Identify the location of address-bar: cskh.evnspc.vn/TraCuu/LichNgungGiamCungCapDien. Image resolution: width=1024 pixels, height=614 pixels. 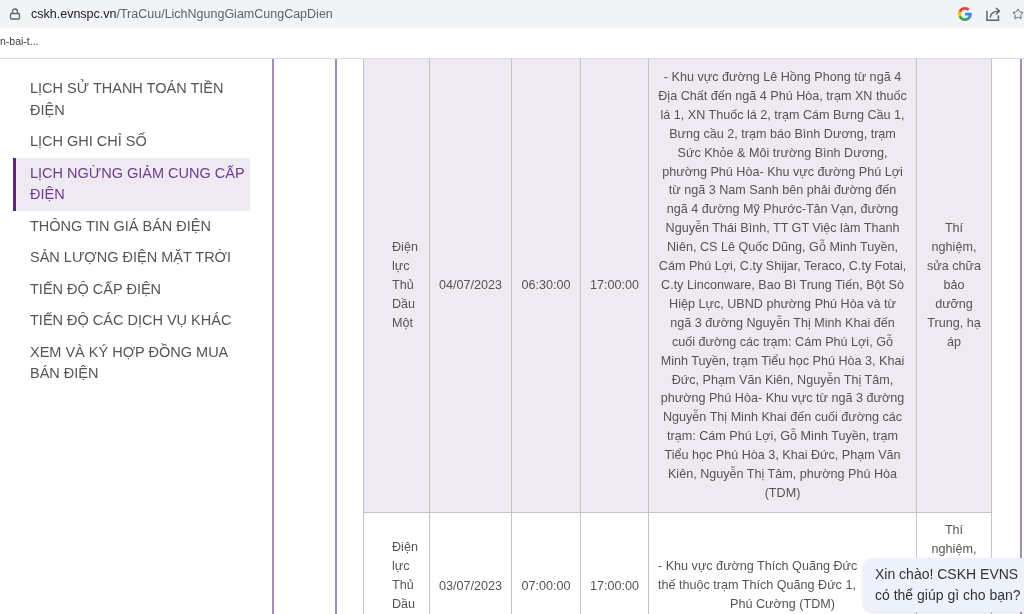
(512, 14).